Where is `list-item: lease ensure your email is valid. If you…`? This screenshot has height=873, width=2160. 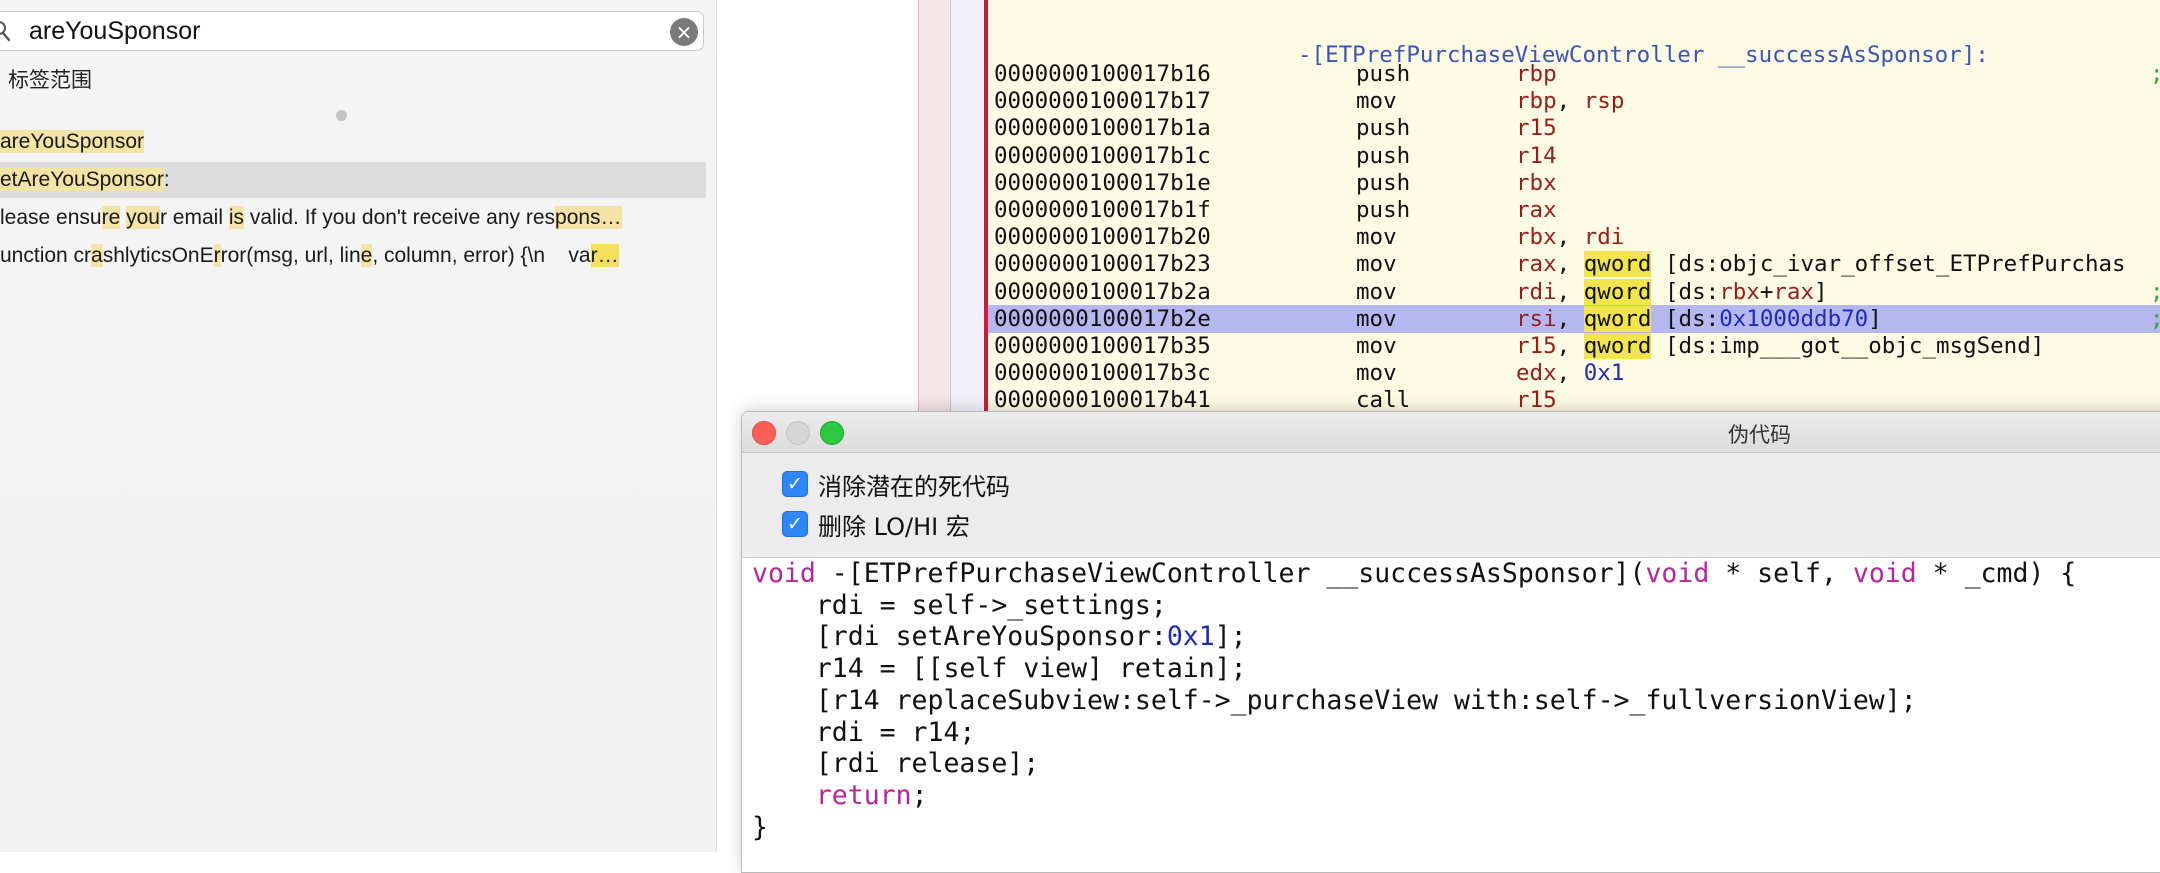 list-item: lease ensure your email is valid. If you… is located at coordinates (353, 218).